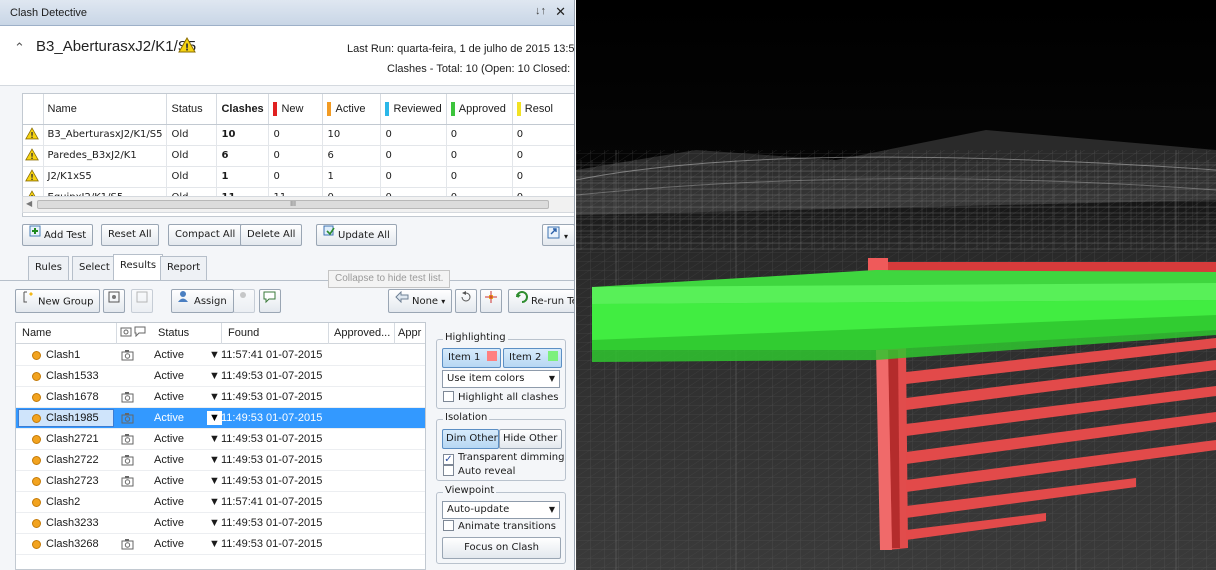  I want to click on clash-row: Clash2722 Active ▼ 11:49:53 01-07-2015, so click(220, 460).